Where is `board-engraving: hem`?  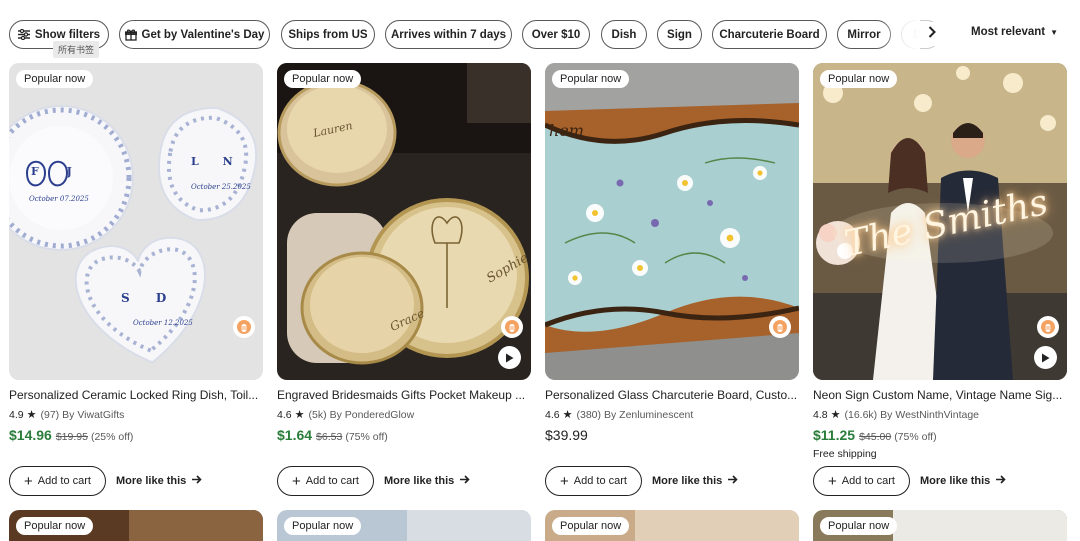 board-engraving: hem is located at coordinates (566, 130).